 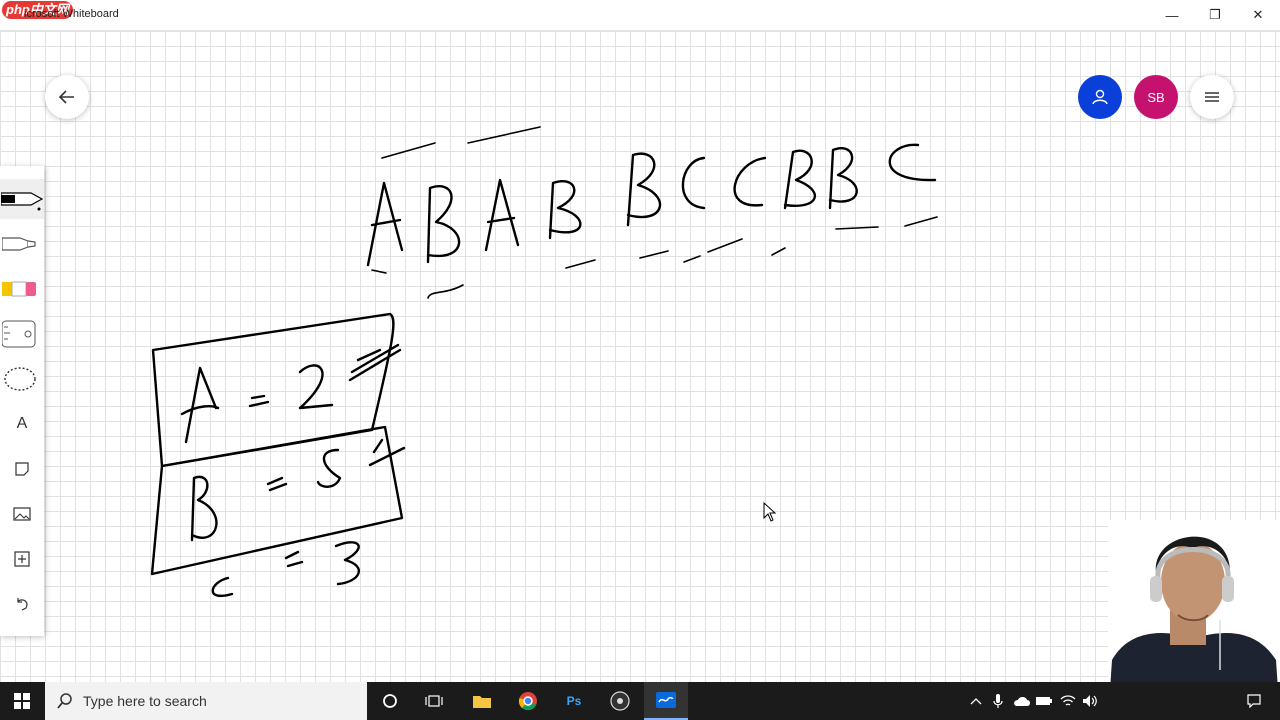 I want to click on inking-toolbar: A, so click(x=22, y=401).